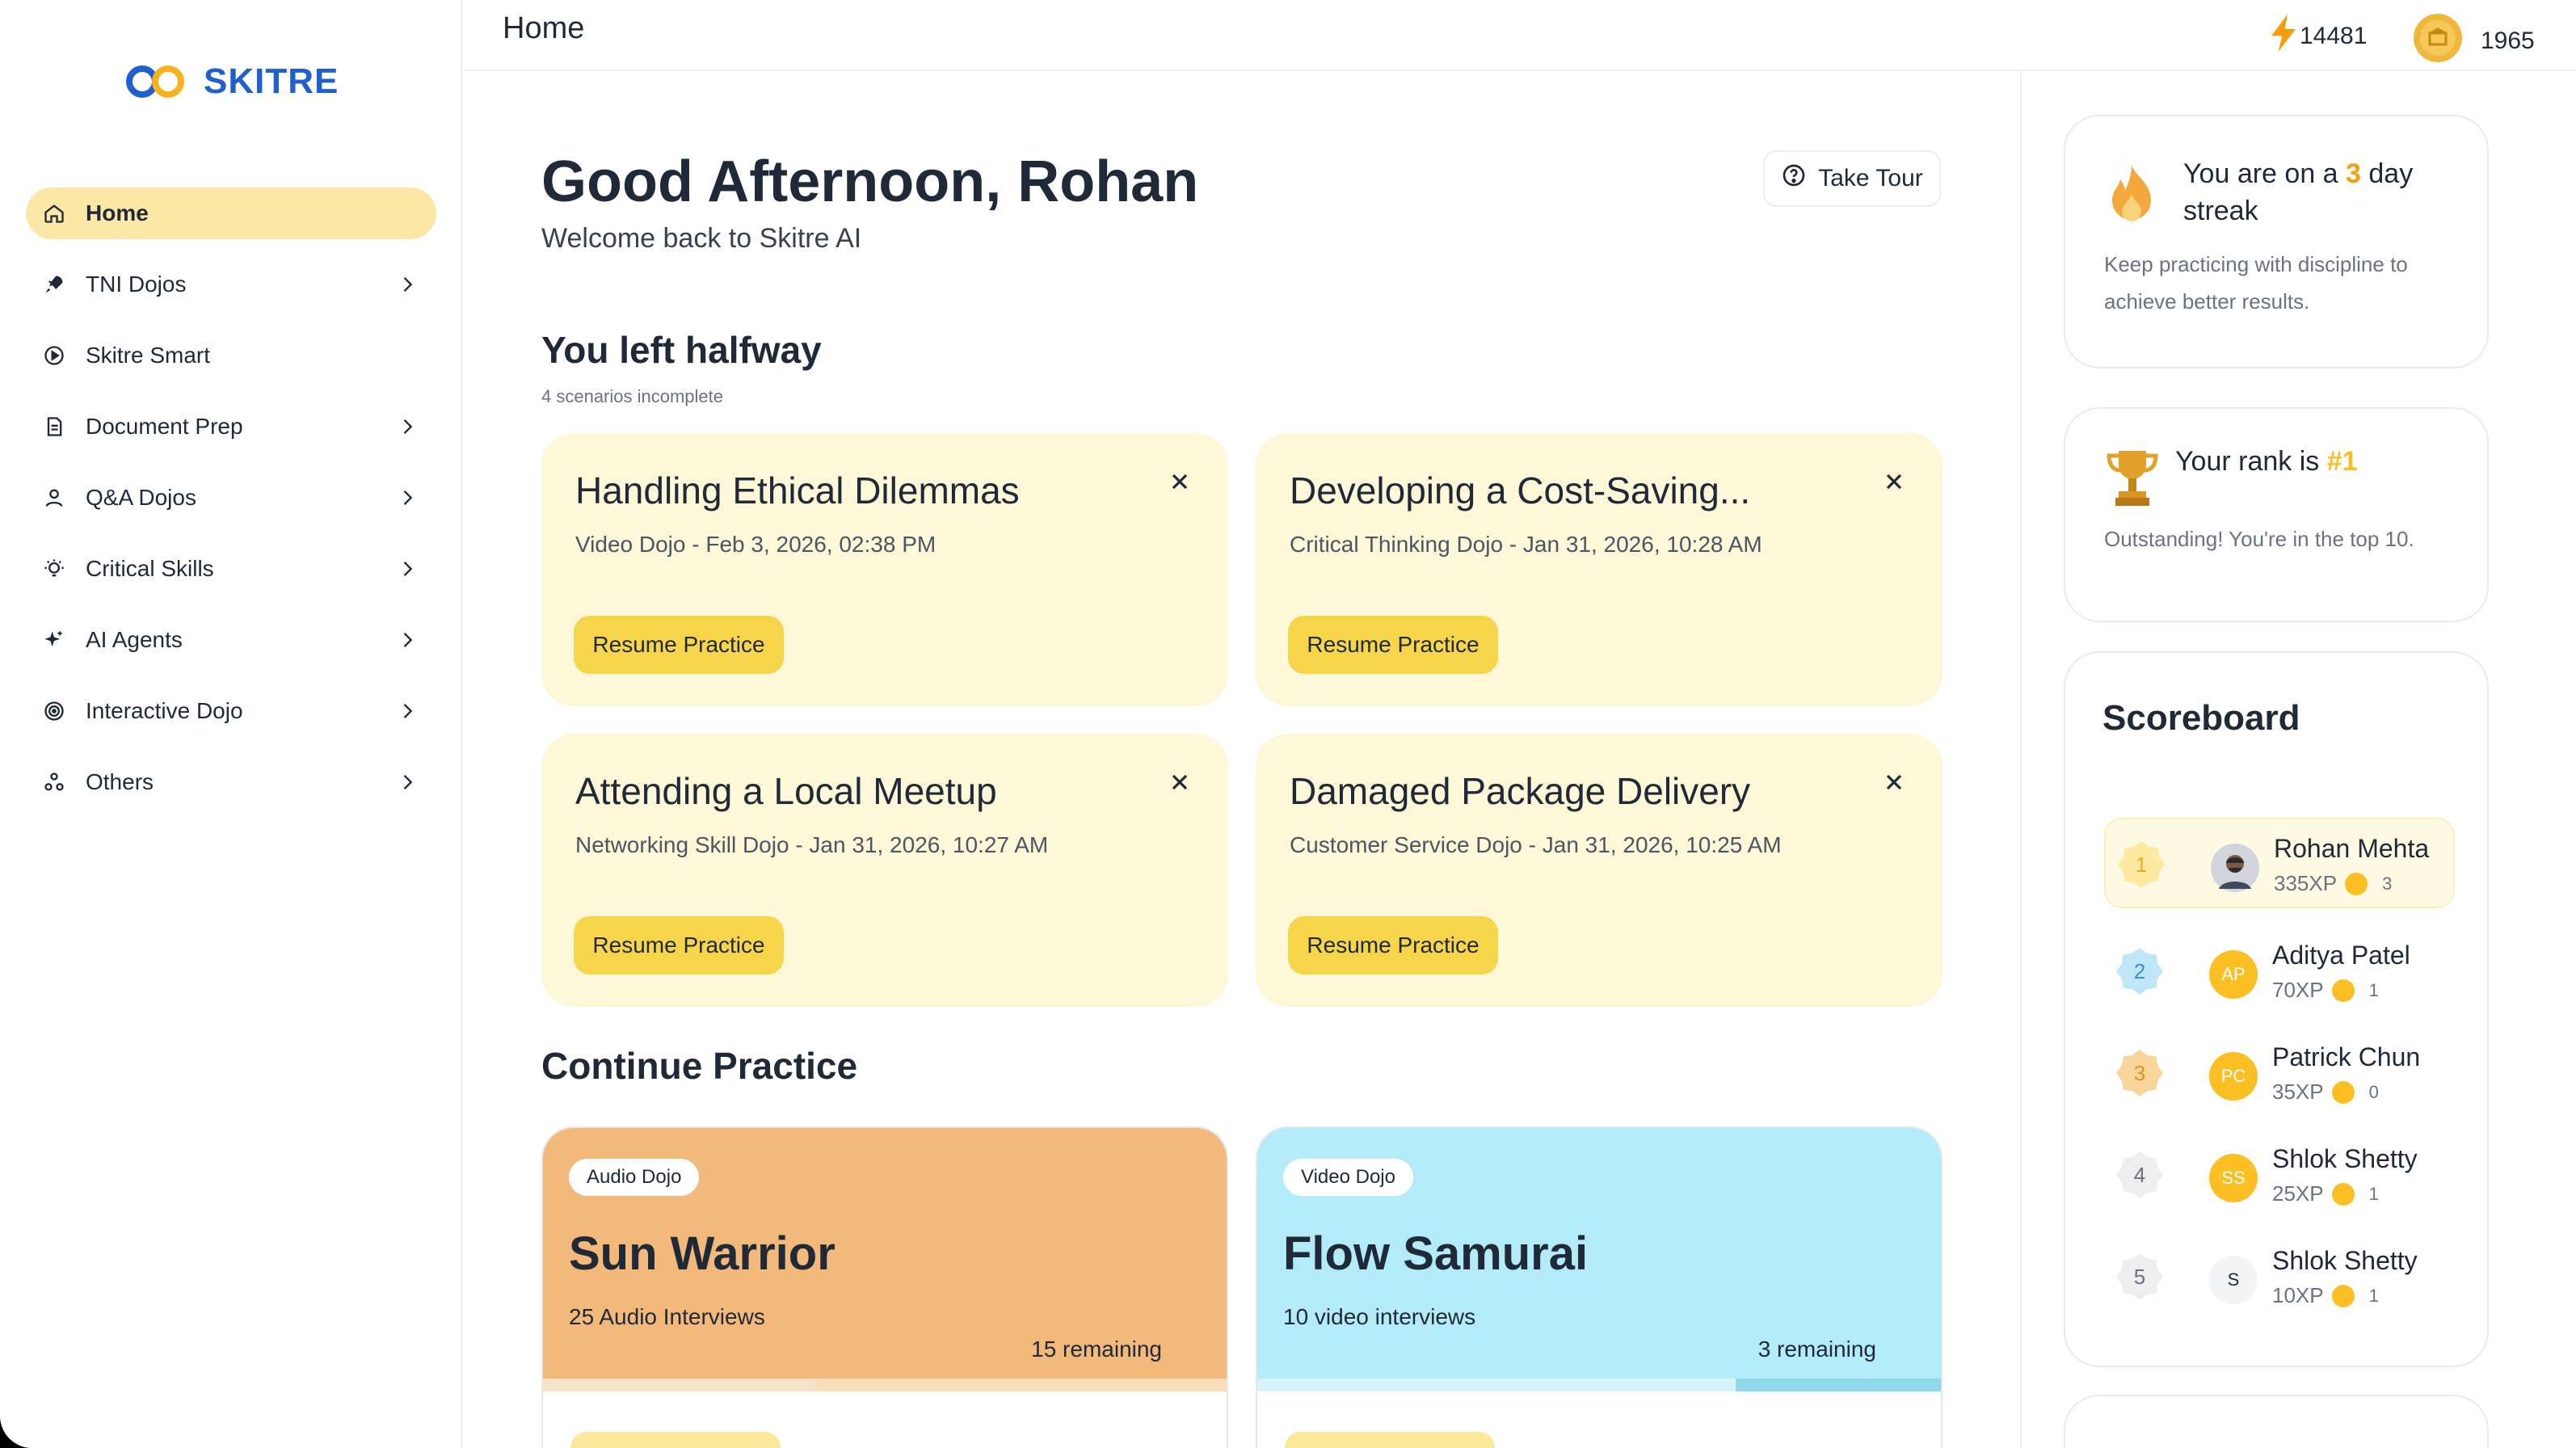  Describe the element at coordinates (2283, 36) in the screenshot. I see `lightning-icon` at that location.